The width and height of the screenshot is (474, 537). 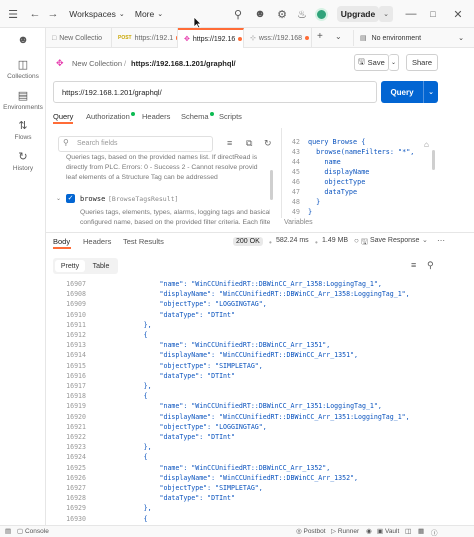 I want to click on code-text: name, so click(x=324, y=162).